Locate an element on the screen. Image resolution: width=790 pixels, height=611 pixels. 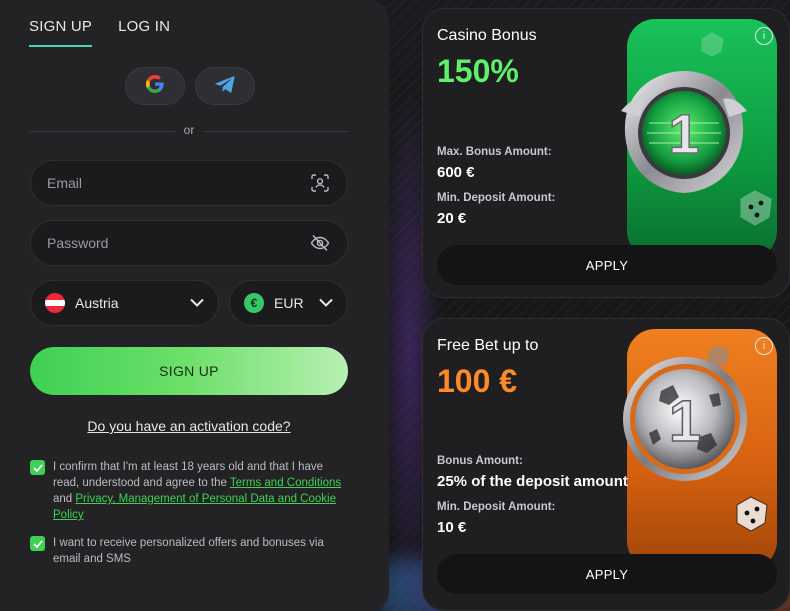
google-icon is located at coordinates (155, 86).